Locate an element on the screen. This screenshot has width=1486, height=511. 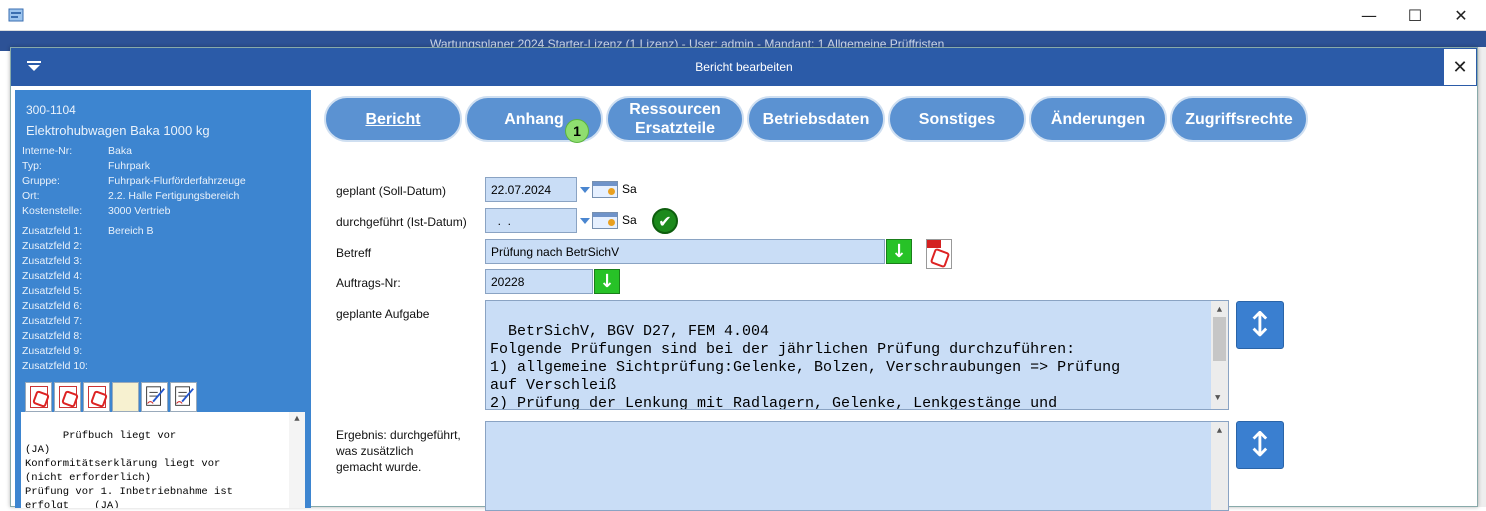
document-icons is located at coordinates (111, 397).